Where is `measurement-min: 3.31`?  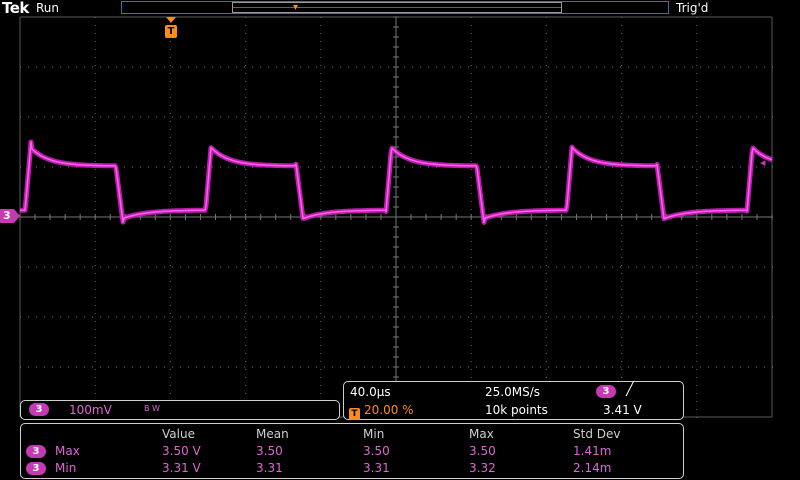 measurement-min: 3.31 is located at coordinates (376, 468).